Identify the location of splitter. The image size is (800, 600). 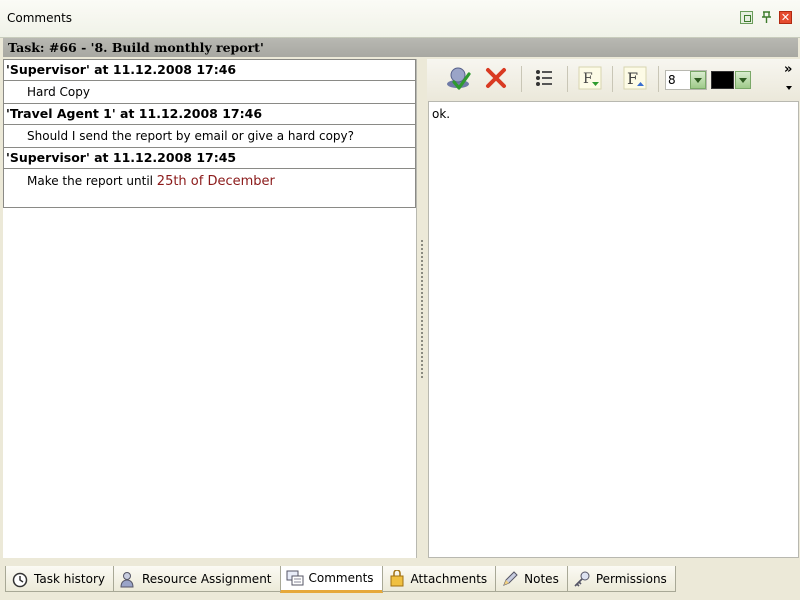
(422, 308).